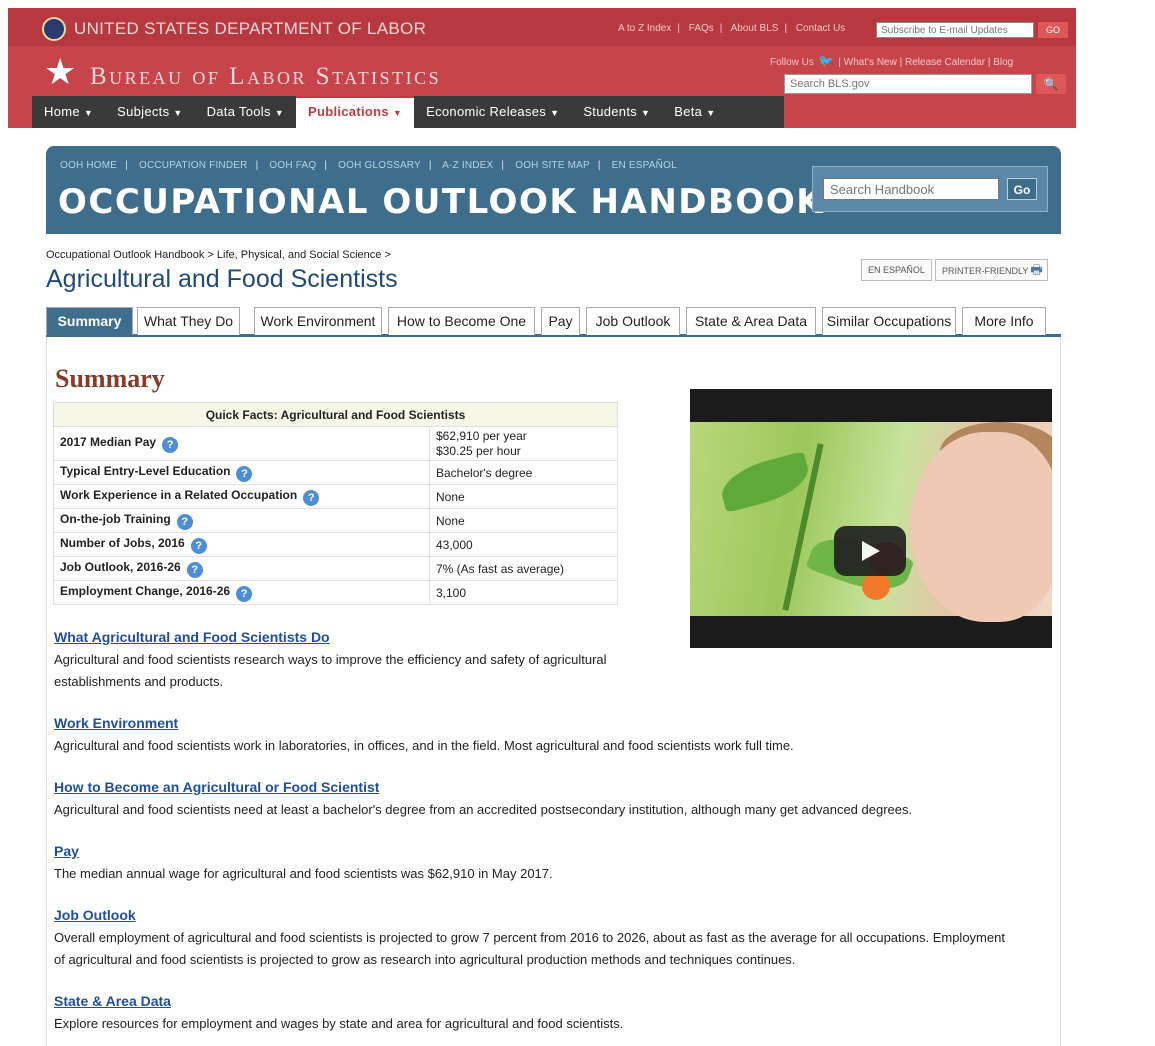 The width and height of the screenshot is (1155, 1046). I want to click on video-player, so click(871, 518).